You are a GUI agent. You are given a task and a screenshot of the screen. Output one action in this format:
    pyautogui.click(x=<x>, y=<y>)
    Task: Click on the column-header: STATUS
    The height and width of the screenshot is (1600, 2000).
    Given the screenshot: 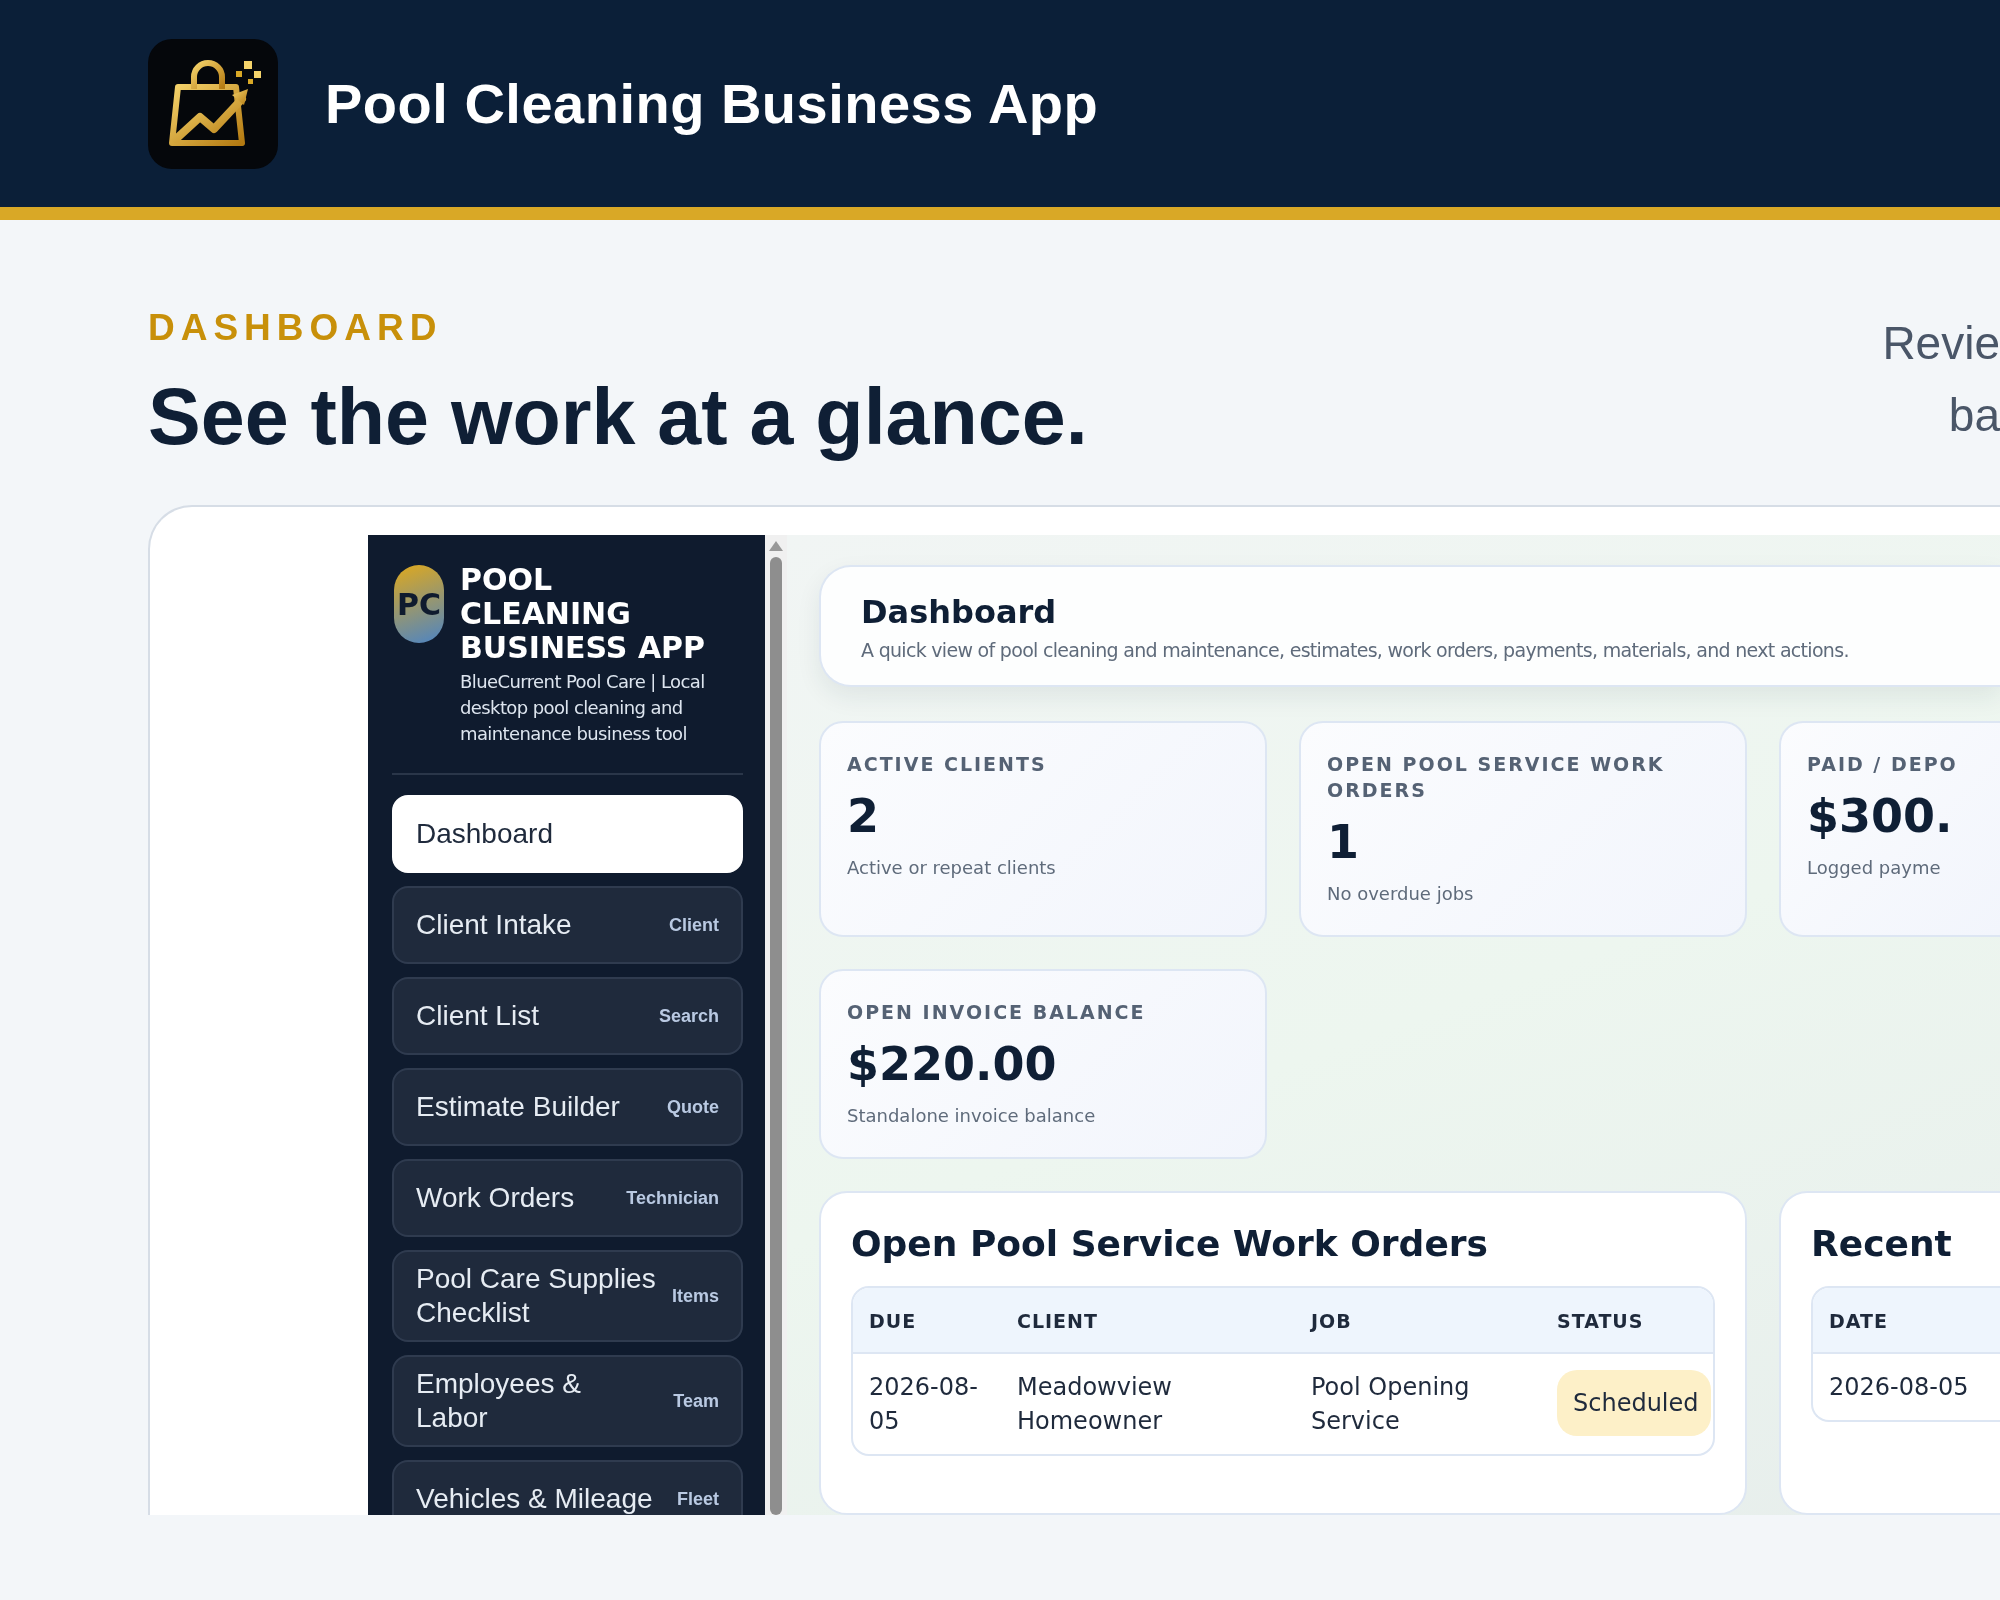 What is the action you would take?
    pyautogui.click(x=1600, y=1321)
    